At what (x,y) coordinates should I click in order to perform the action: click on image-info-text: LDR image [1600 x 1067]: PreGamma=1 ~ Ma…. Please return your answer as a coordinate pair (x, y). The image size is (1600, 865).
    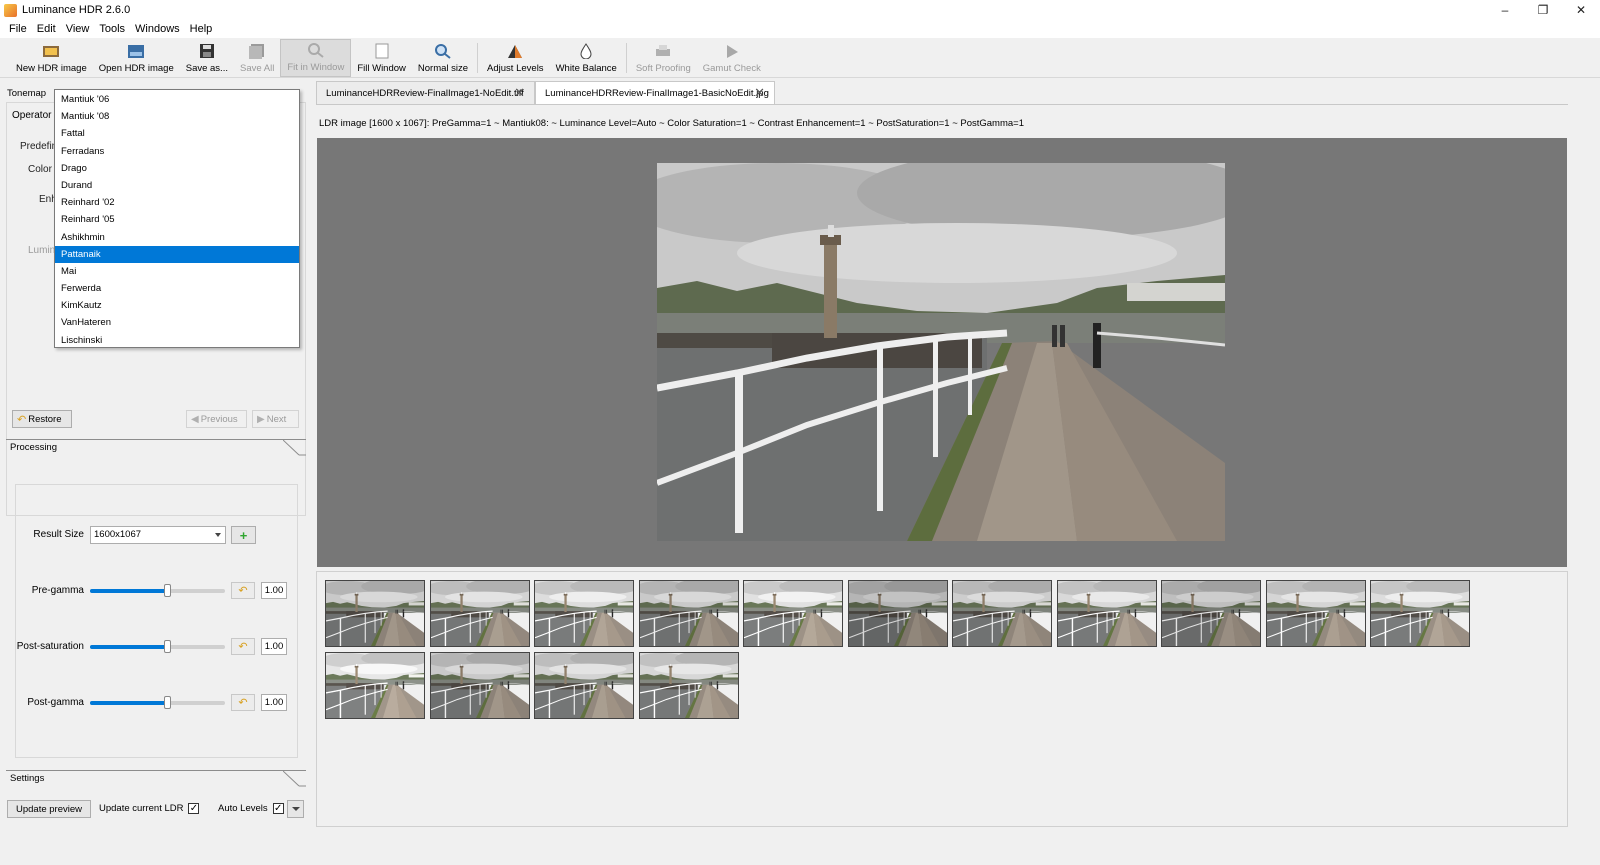
    Looking at the image, I should click on (672, 123).